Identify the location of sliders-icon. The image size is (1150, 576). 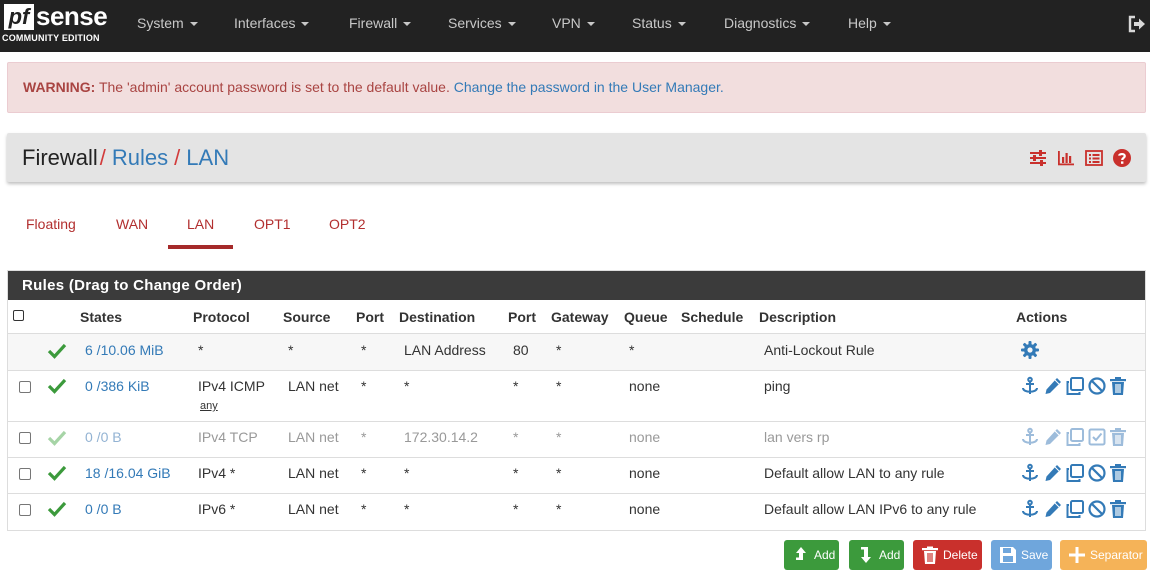
(1038, 158).